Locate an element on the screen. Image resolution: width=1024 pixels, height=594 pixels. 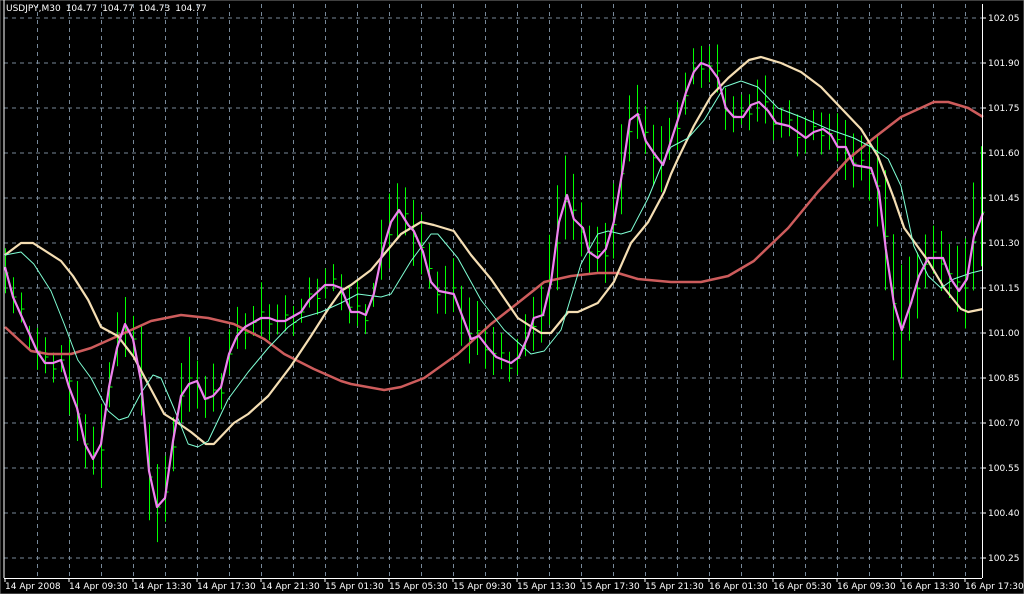
time-tick-label: 16 Apr 05:30 is located at coordinates (802, 587).